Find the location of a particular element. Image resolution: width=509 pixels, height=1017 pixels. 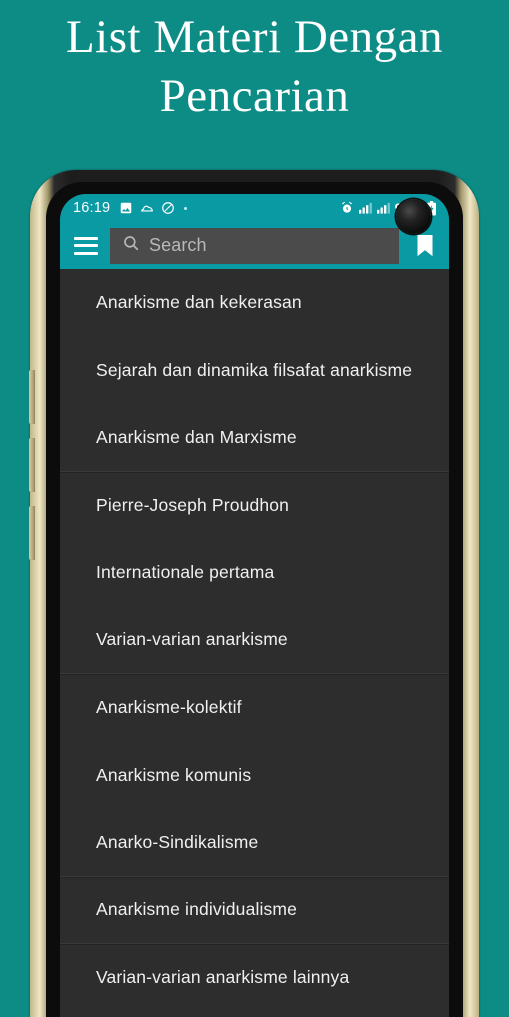

list-item-label: Varian-varian anarkisme lainnya is located at coordinates (223, 977).